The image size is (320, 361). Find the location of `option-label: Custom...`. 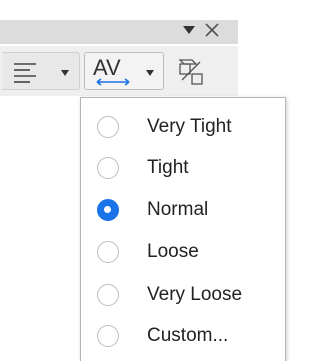

option-label: Custom... is located at coordinates (188, 335).